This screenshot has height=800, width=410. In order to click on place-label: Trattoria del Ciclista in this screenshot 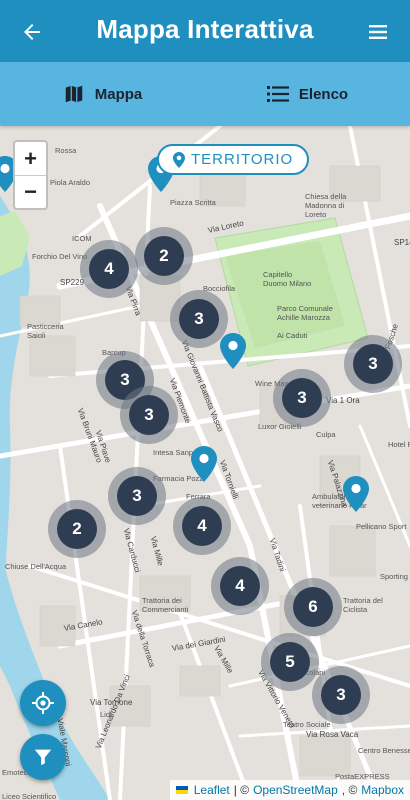, I will do `click(363, 605)`.